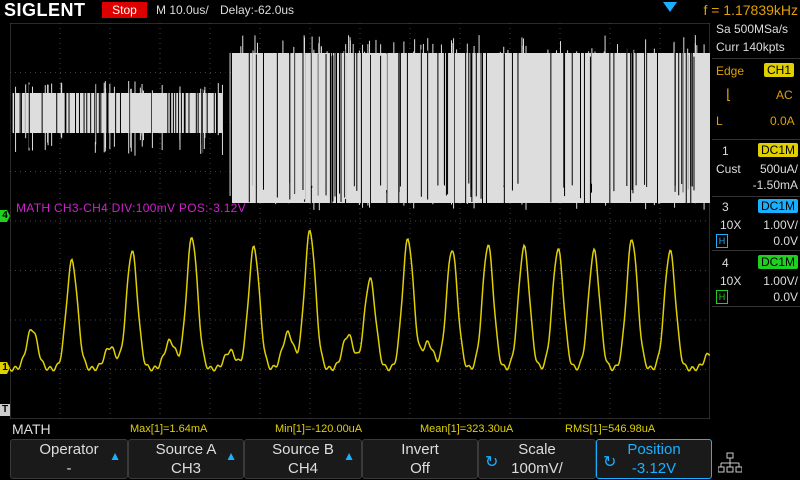 Image resolution: width=800 pixels, height=480 pixels. What do you see at coordinates (186, 459) in the screenshot?
I see `softkey-source-a: Source A CH3 ▲` at bounding box center [186, 459].